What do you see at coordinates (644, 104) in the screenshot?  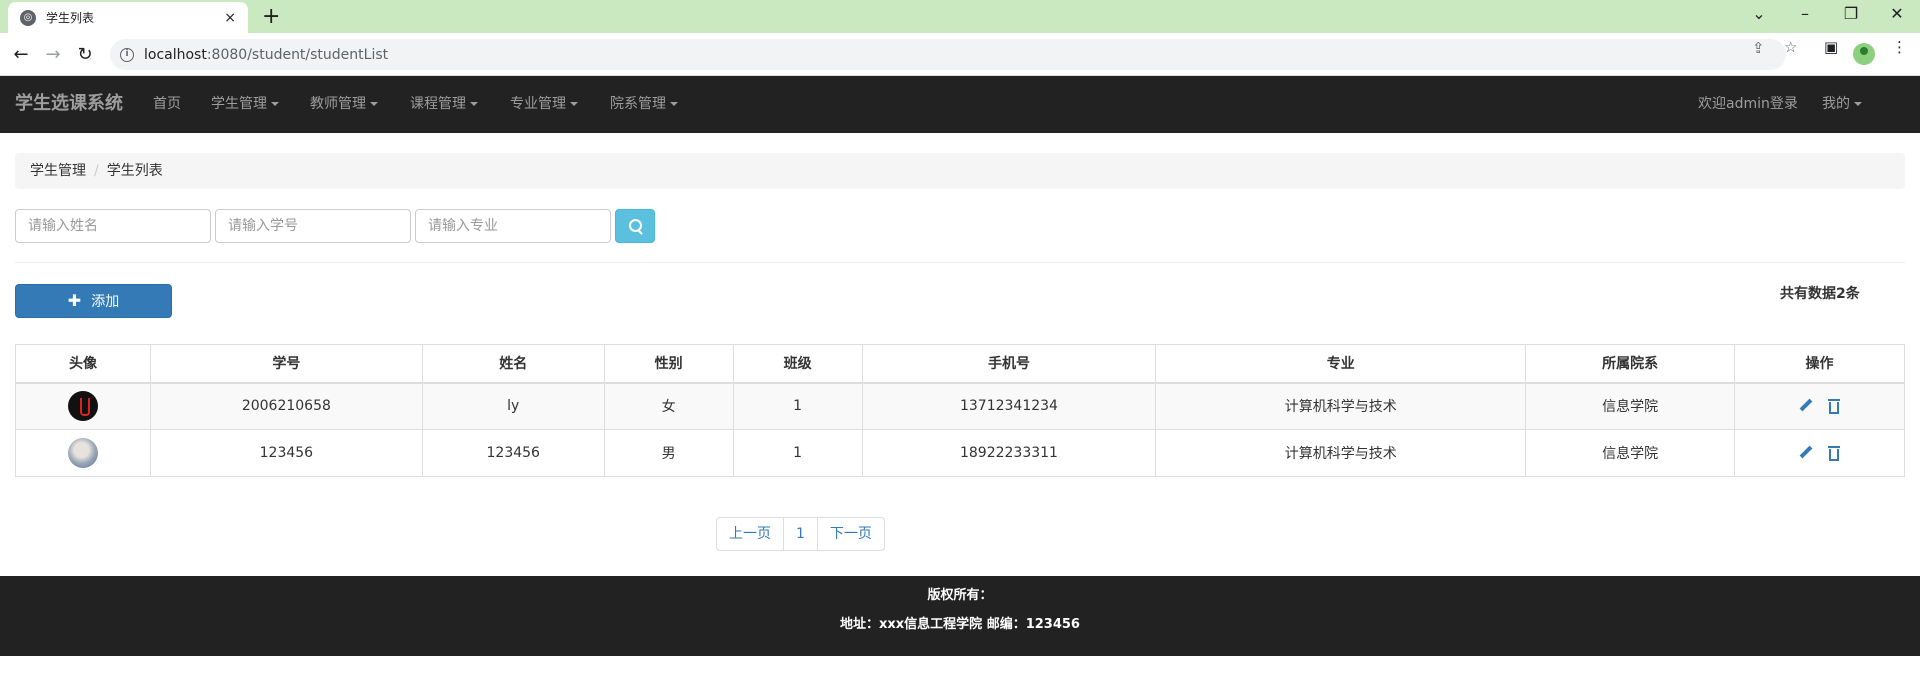 I see `nav-department-management: 院系管理` at bounding box center [644, 104].